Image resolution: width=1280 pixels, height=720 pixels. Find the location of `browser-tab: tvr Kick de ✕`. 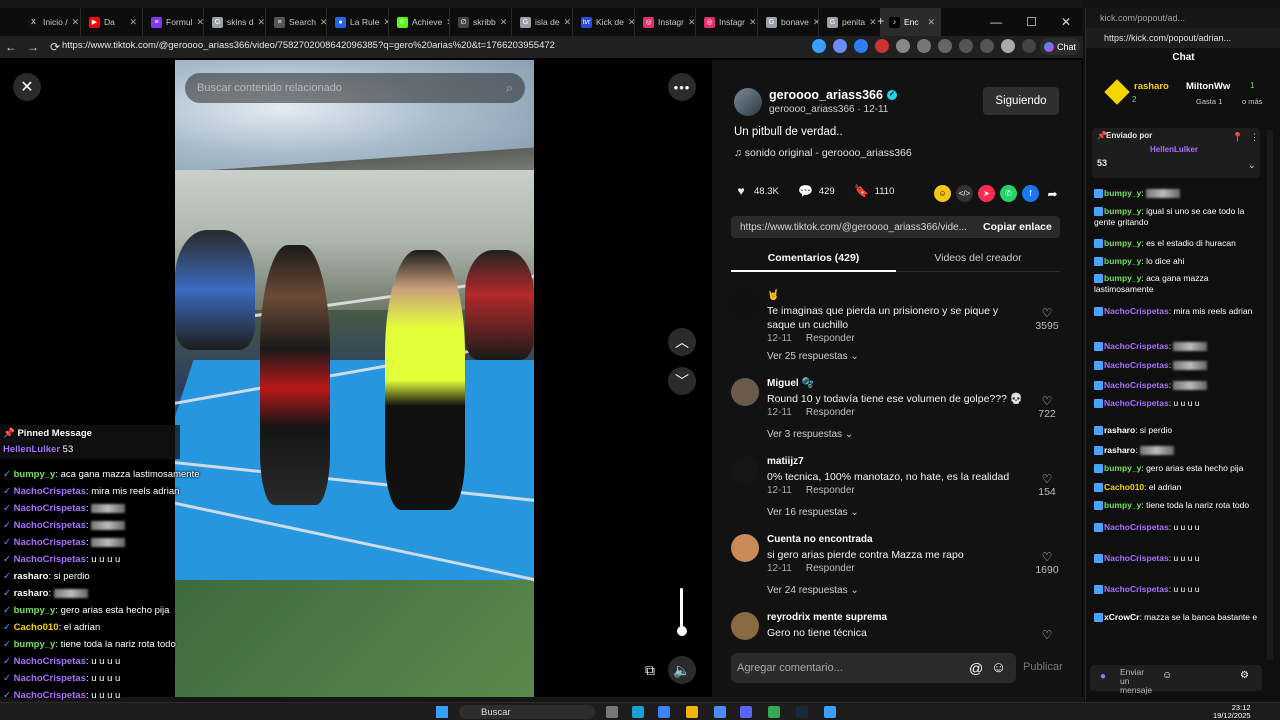

browser-tab: tvr Kick de ✕ is located at coordinates (604, 22).